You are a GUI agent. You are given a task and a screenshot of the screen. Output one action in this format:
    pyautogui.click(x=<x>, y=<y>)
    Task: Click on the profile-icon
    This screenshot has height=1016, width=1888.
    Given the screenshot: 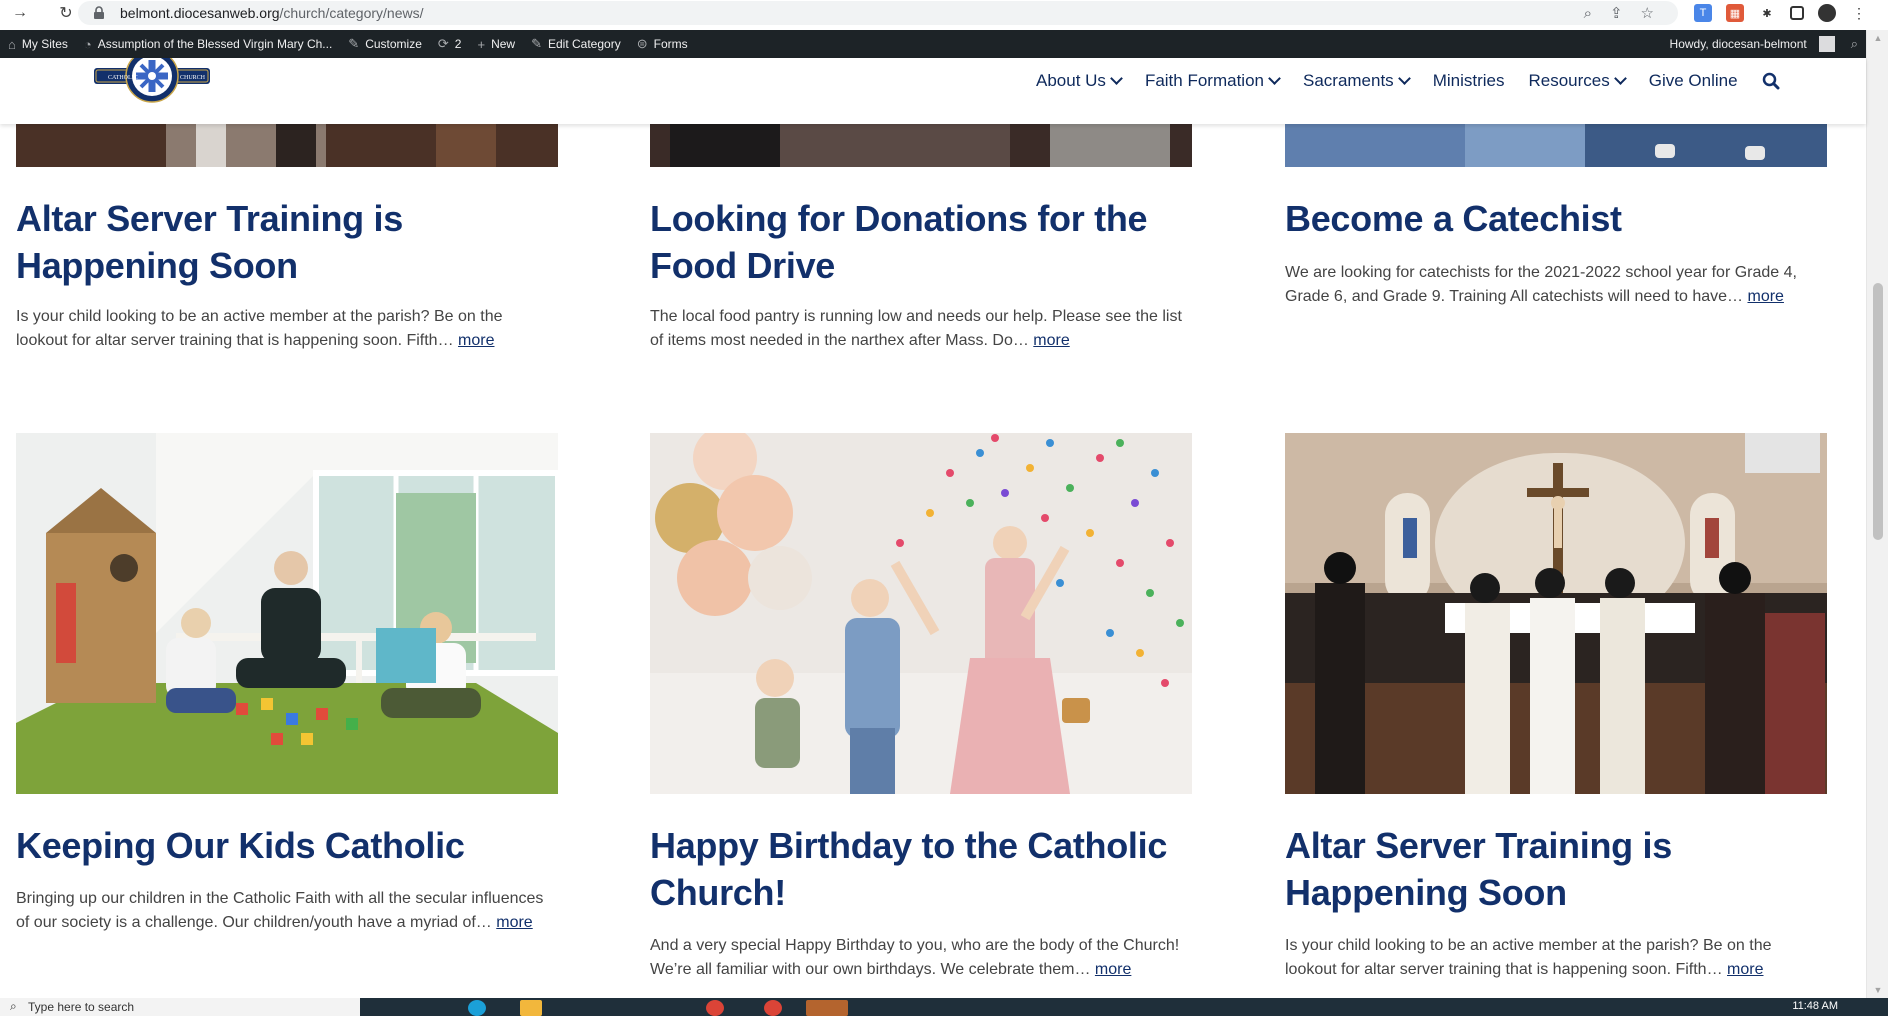 What is the action you would take?
    pyautogui.click(x=1827, y=13)
    